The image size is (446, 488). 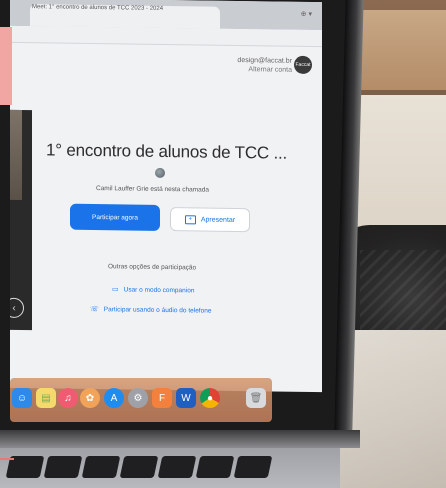 What do you see at coordinates (152, 189) in the screenshot?
I see `in-call-status: Camil Lauffer Grie está nesta chamada` at bounding box center [152, 189].